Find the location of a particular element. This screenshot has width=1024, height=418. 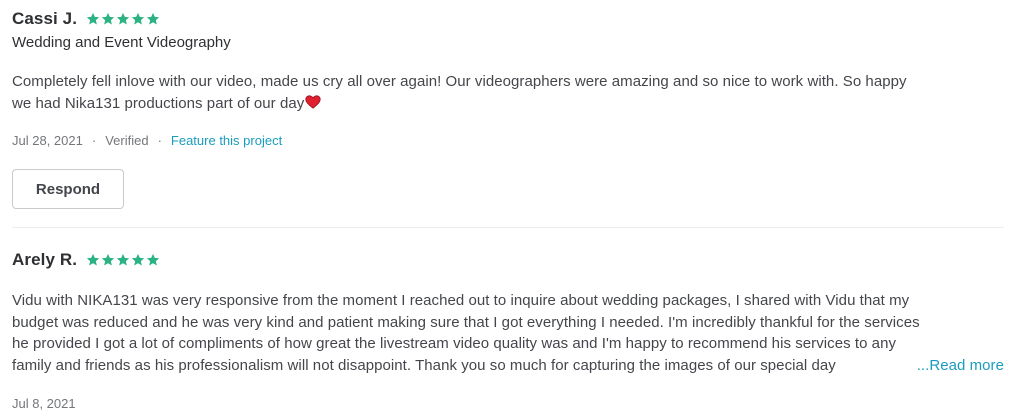

review-card: Cassi J. Wedding and Event Videography is located at coordinates (508, 29).